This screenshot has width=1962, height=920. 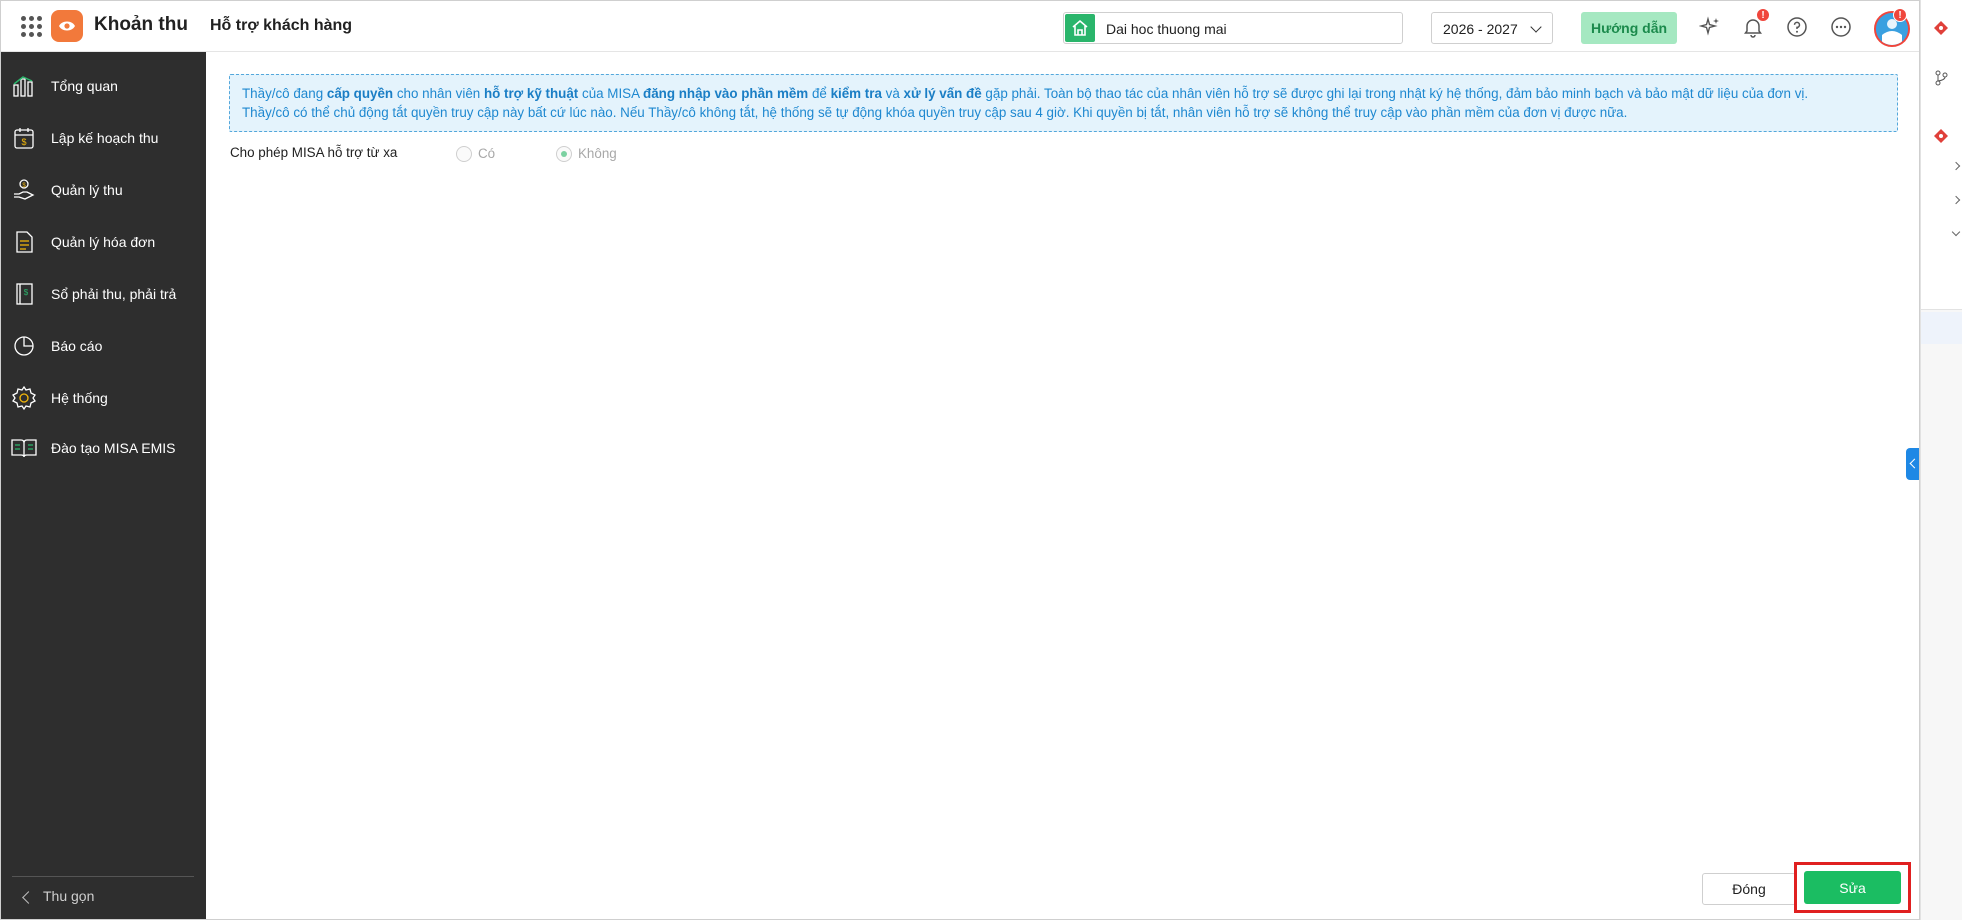 I want to click on app-grid-icon, so click(x=31, y=26).